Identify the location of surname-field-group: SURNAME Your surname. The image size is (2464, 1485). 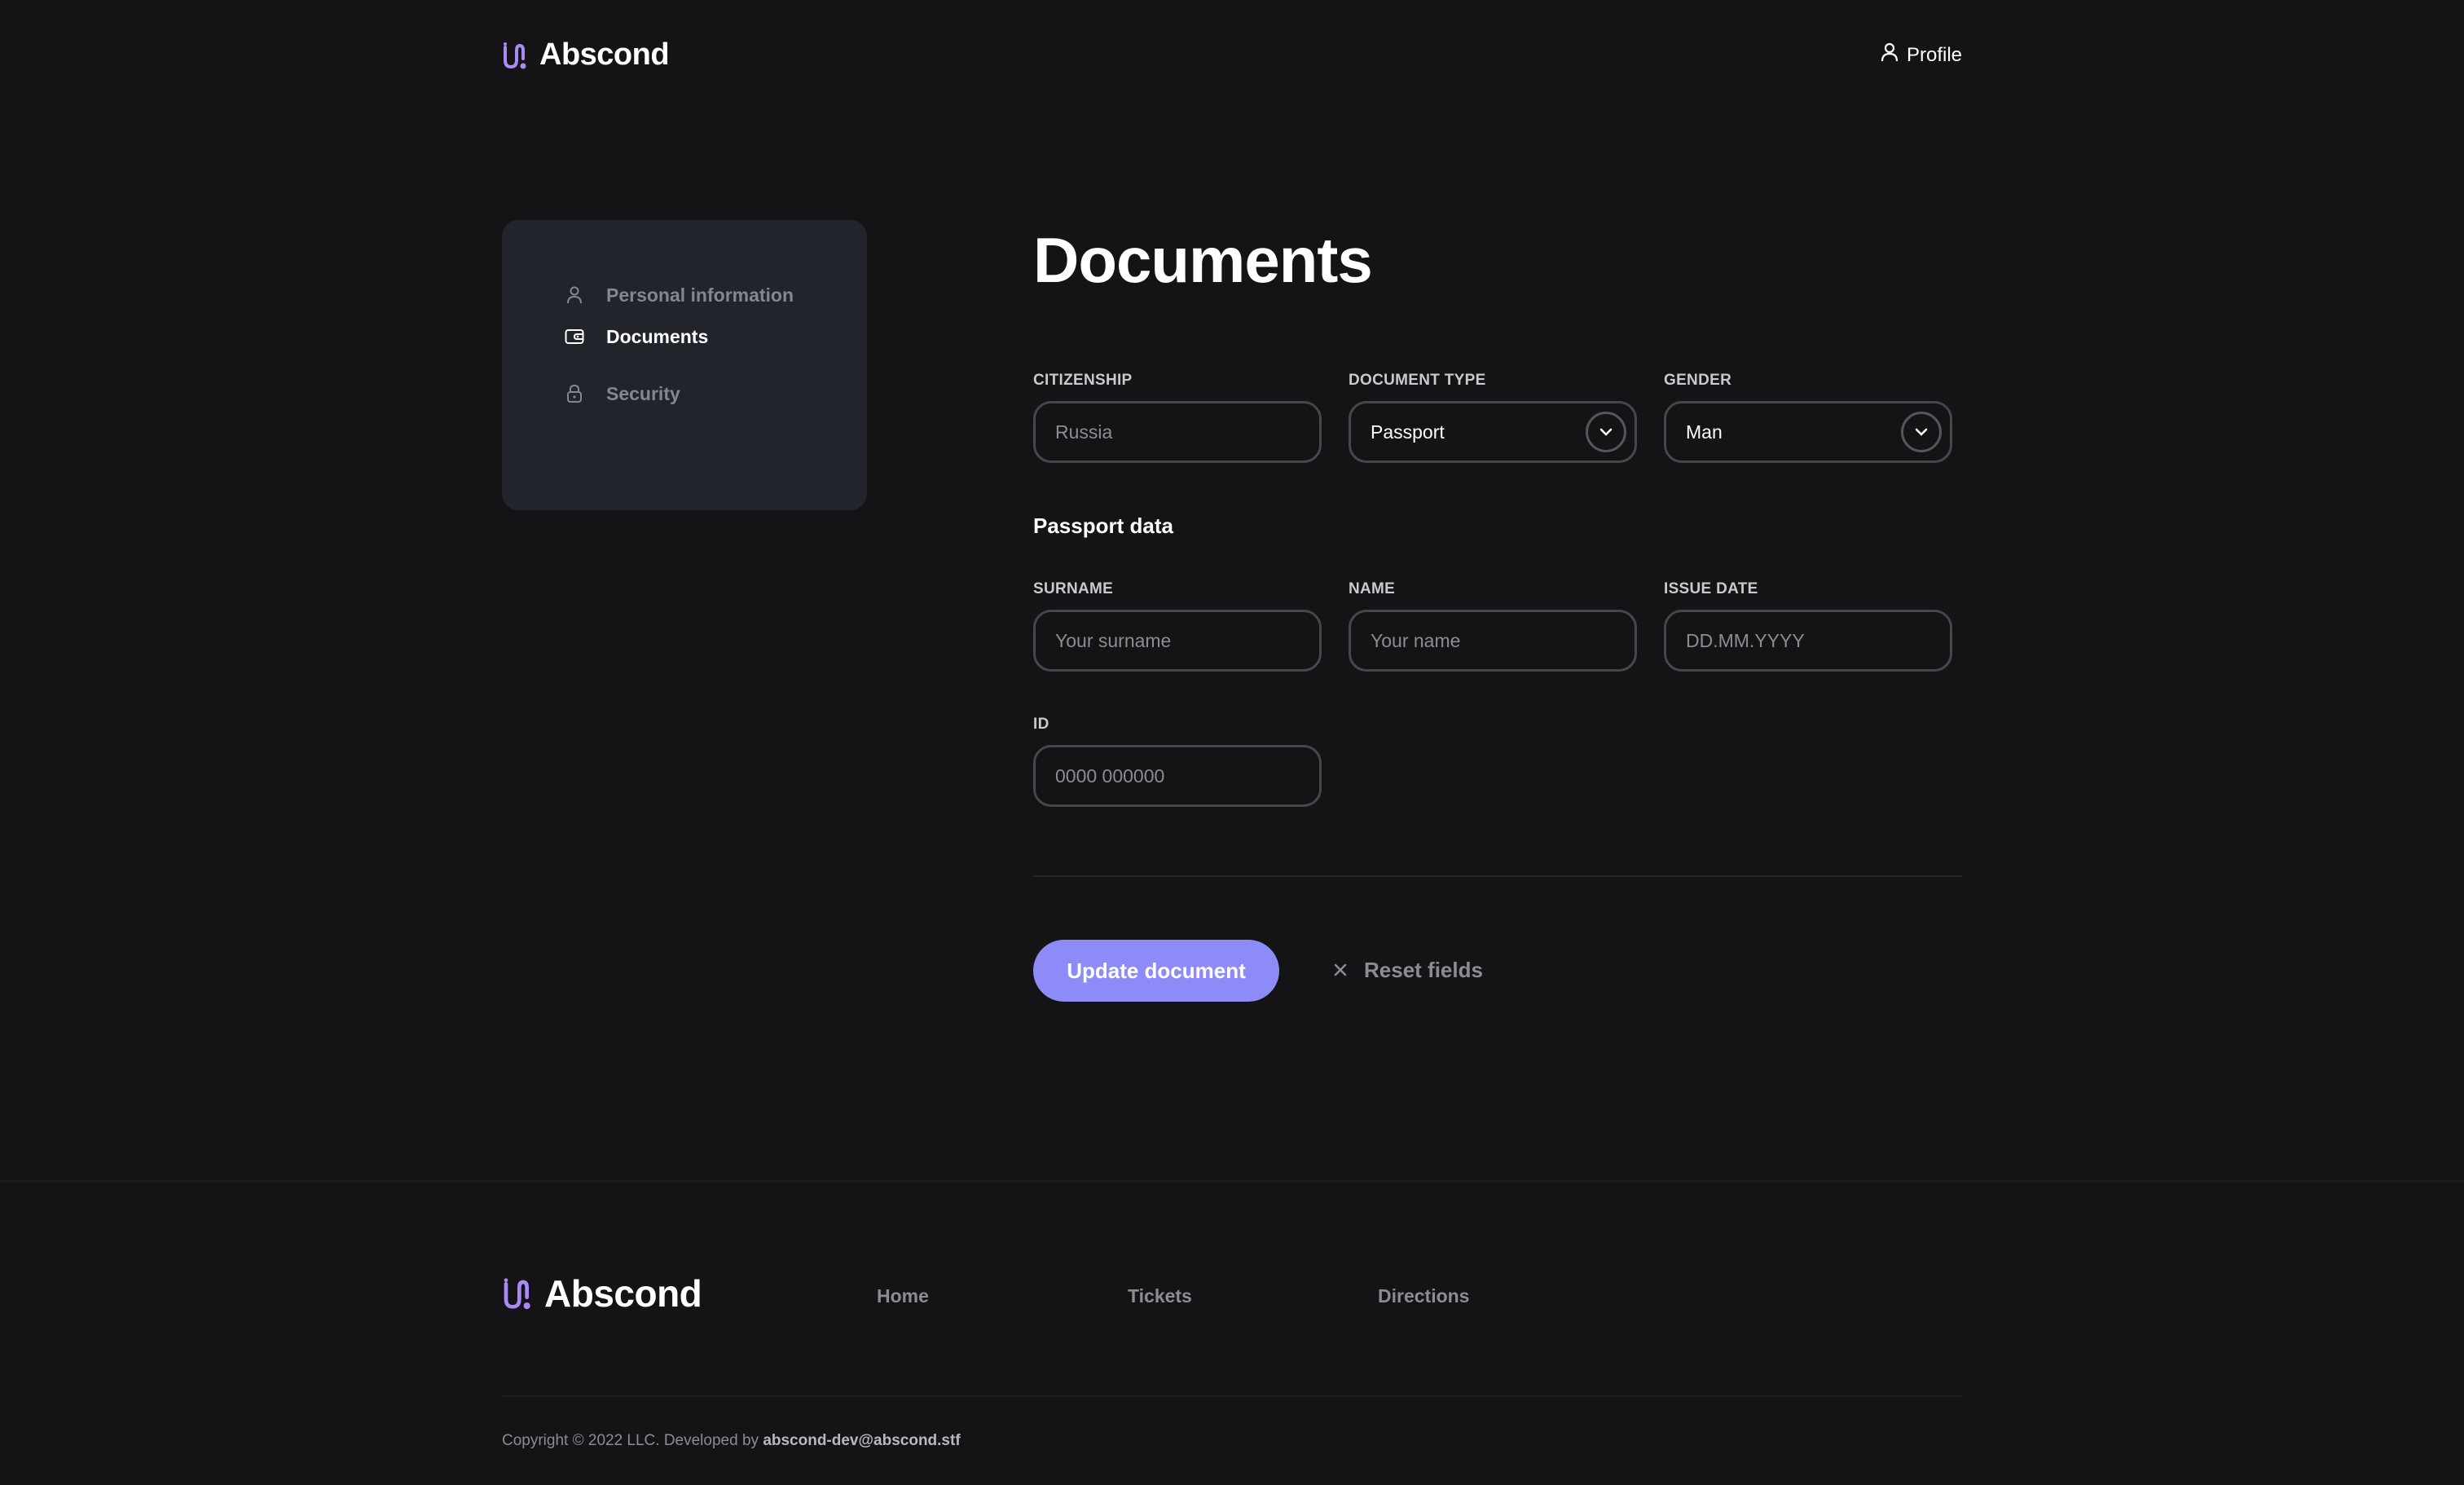
(1177, 626).